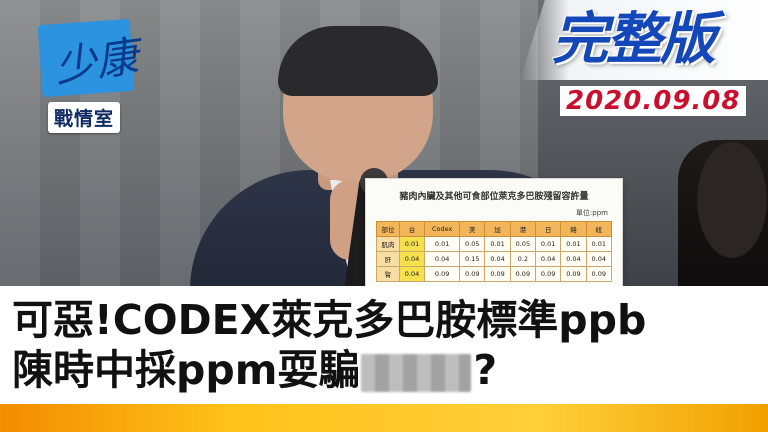 This screenshot has height=432, width=768. What do you see at coordinates (388, 244) in the screenshot?
I see `table-cell: 肌肉` at bounding box center [388, 244].